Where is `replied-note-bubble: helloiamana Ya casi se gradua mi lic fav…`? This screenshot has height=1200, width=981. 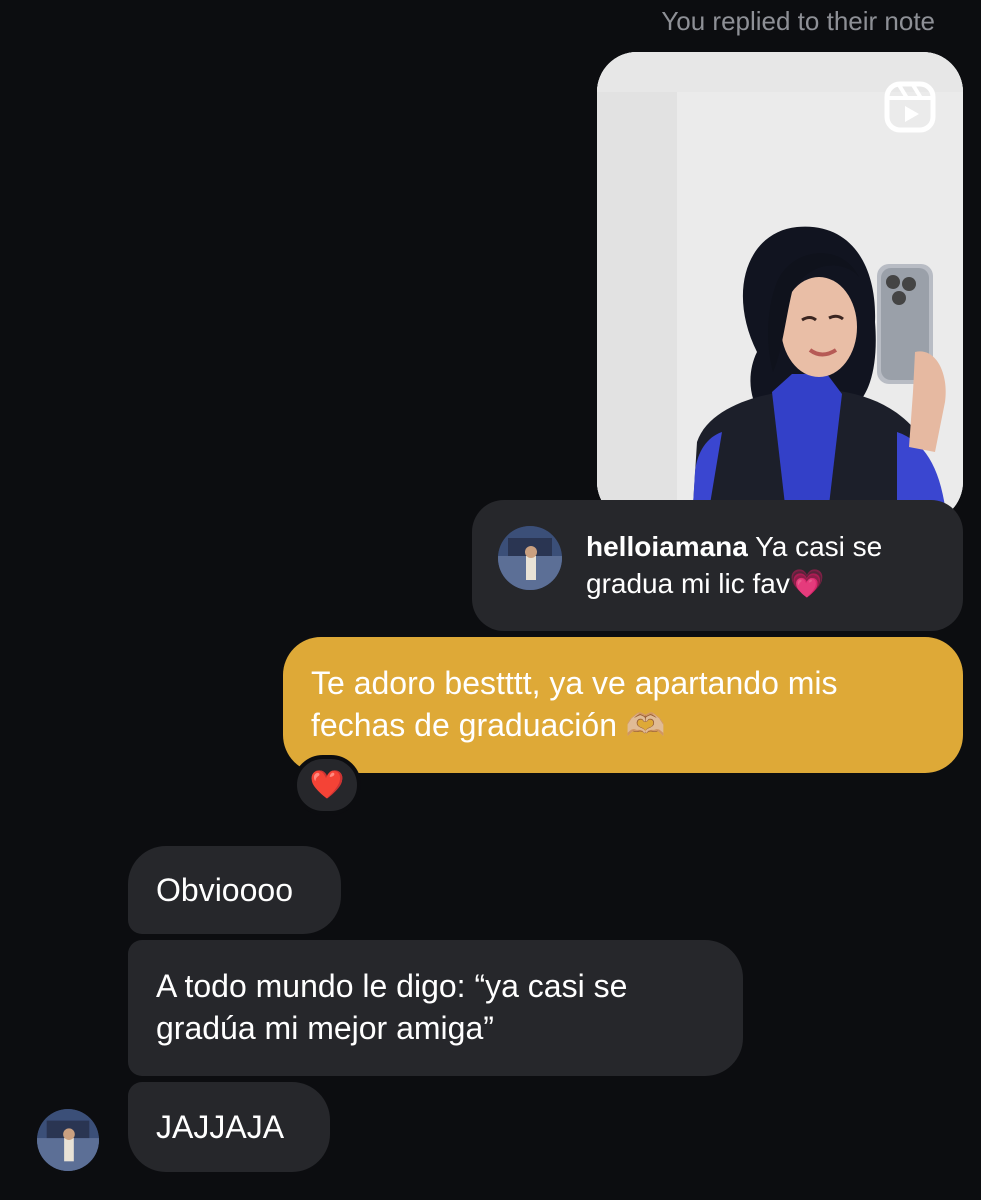
replied-note-bubble: helloiamana Ya casi se gradua mi lic fav… is located at coordinates (717, 565).